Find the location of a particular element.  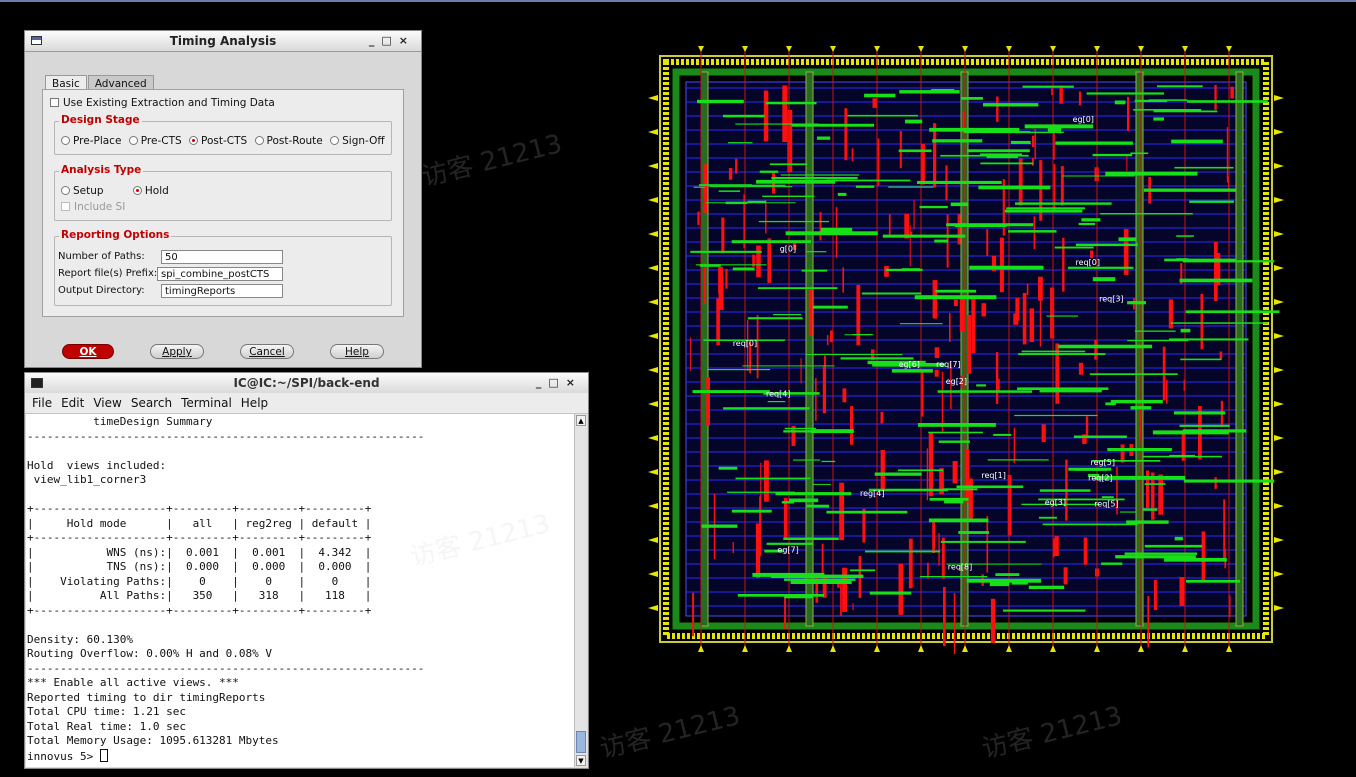

radio-pre-cts: Pre-CTS is located at coordinates (155, 141).